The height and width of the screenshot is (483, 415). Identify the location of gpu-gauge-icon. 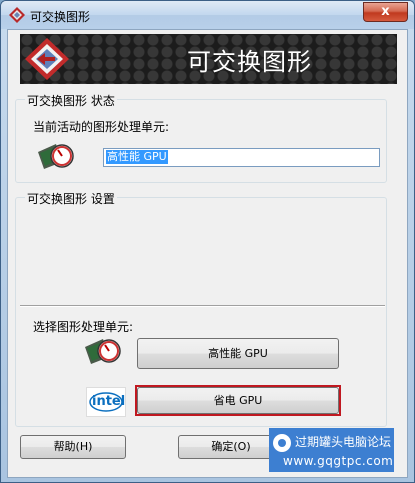
(56, 156).